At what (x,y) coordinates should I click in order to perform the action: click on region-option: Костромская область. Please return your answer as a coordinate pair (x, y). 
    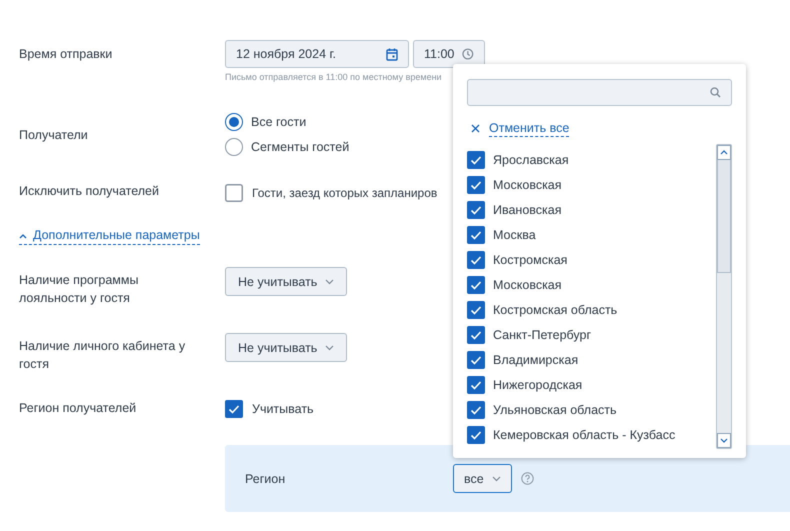
    Looking at the image, I should click on (555, 309).